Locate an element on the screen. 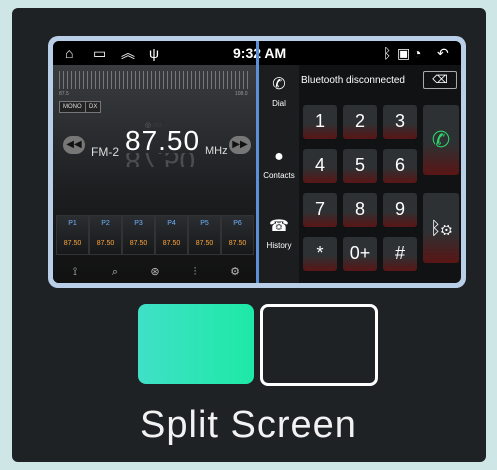 The height and width of the screenshot is (470, 497). dial-key: 5 is located at coordinates (360, 166).